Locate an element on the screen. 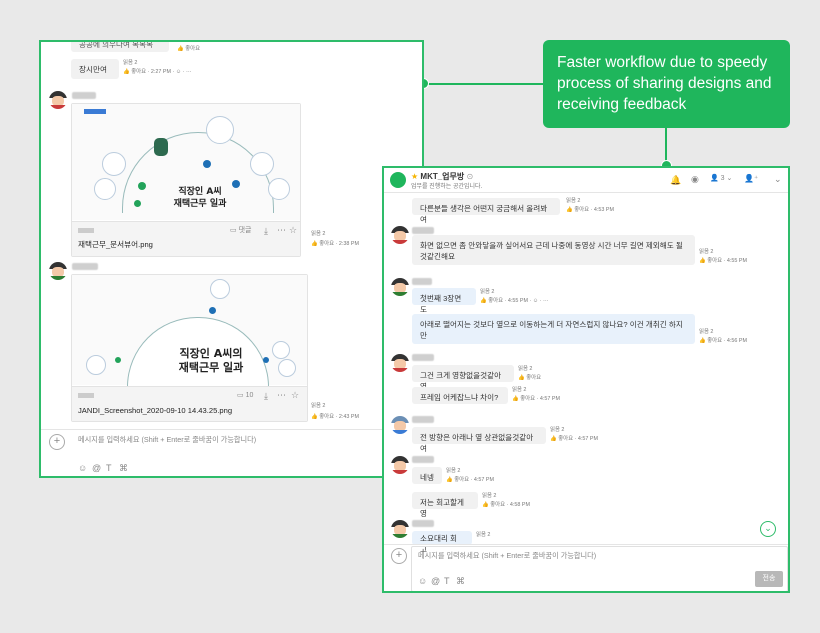 The height and width of the screenshot is (633, 820). message-meta: 👍 좋아요 · 2:27 PM · ☺ · ⋯ is located at coordinates (157, 72).